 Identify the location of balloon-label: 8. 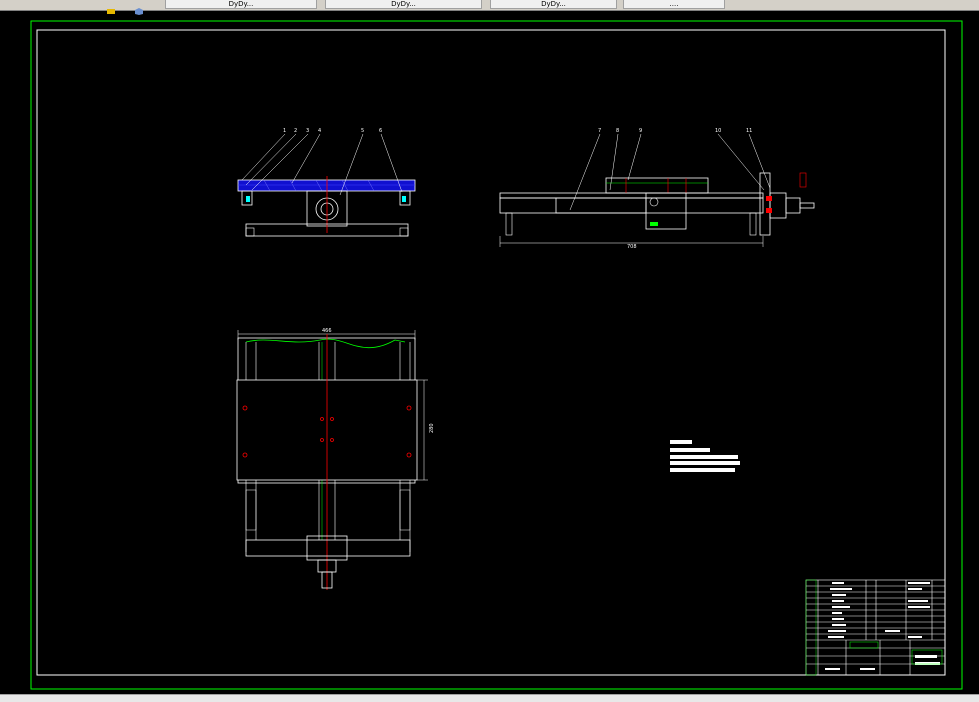
(617, 131).